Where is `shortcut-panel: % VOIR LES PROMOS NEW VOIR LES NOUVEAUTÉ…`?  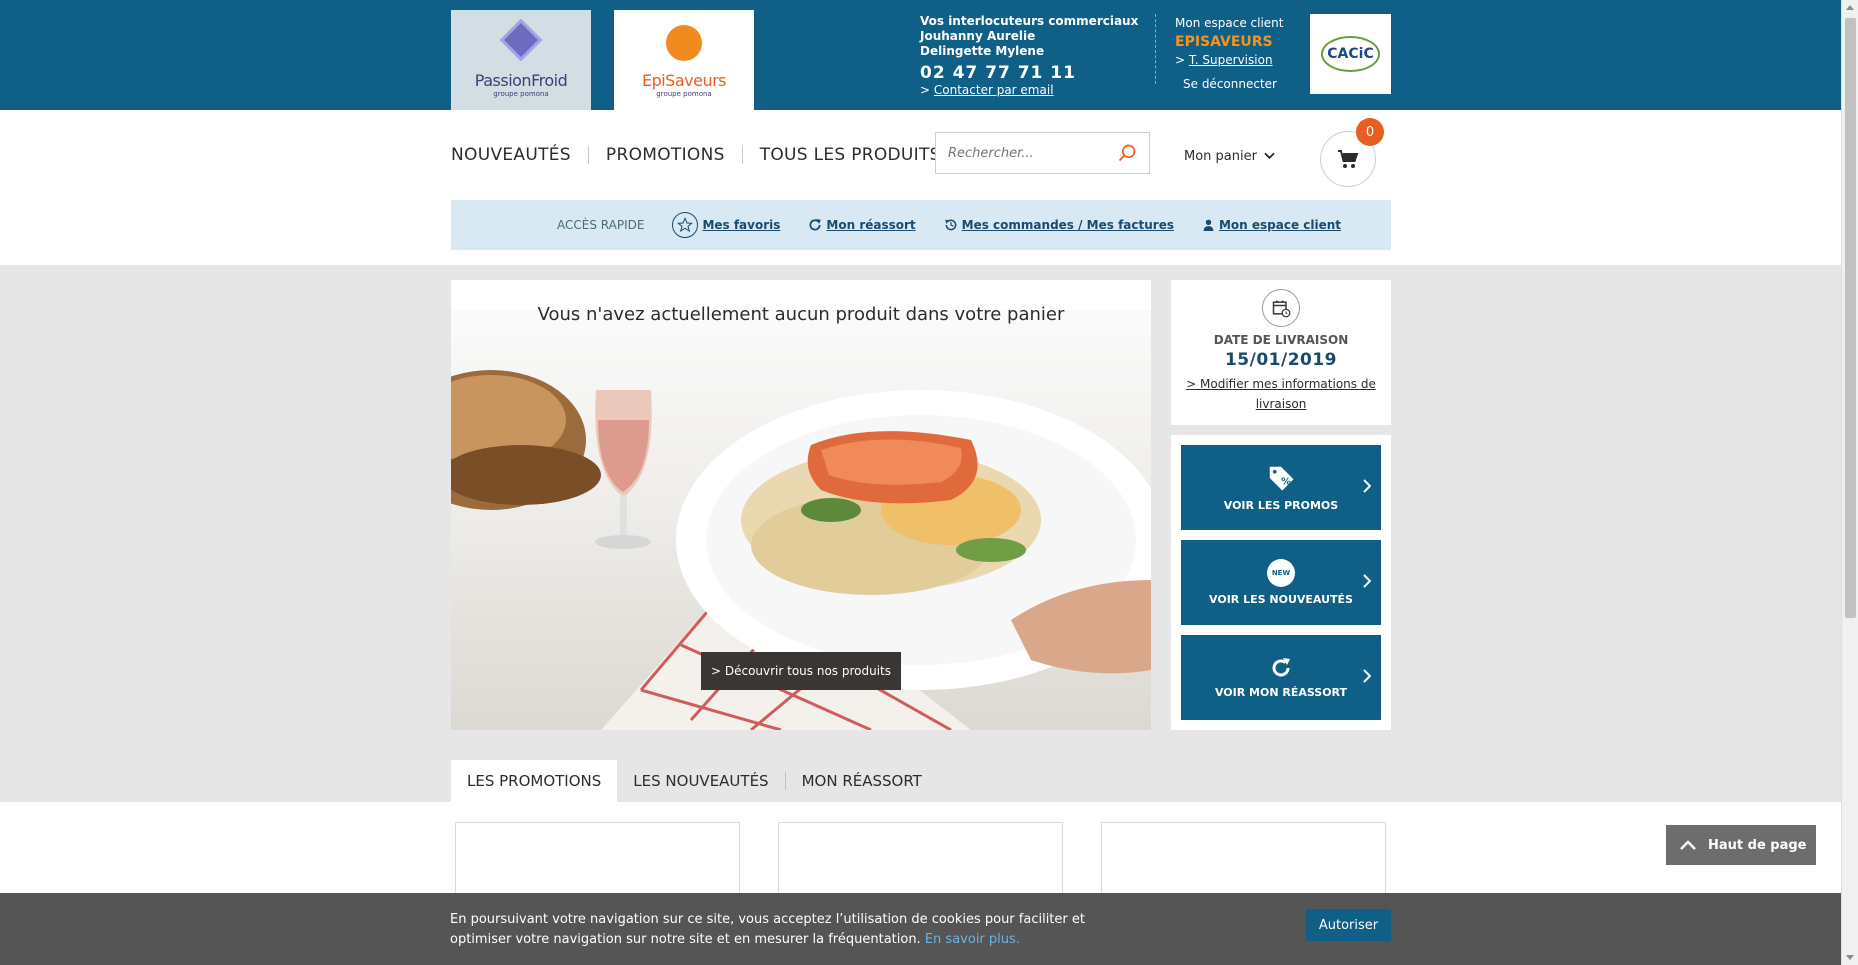 shortcut-panel: % VOIR LES PROMOS NEW VOIR LES NOUVEAUTÉ… is located at coordinates (1281, 582).